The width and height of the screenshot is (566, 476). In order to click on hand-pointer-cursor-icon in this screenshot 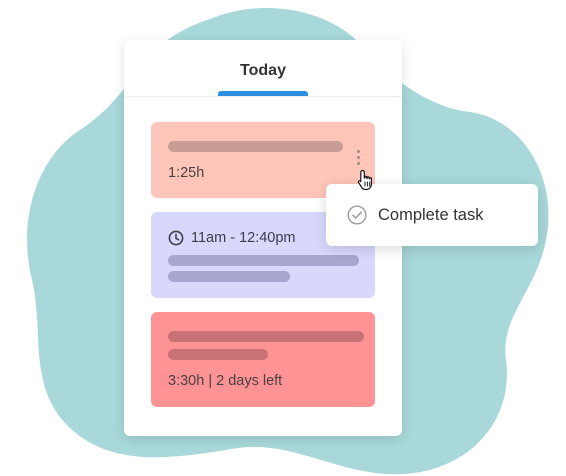, I will do `click(364, 180)`.